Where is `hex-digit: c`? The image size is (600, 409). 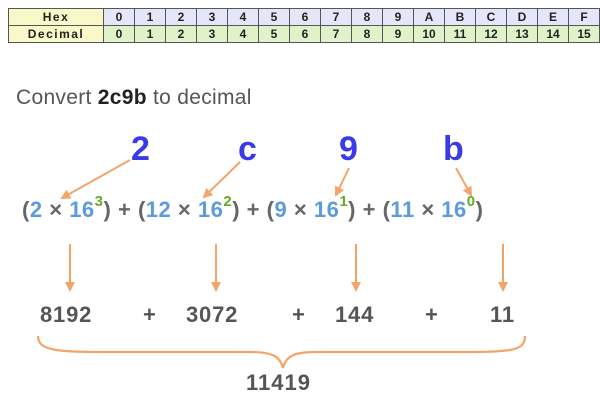 hex-digit: c is located at coordinates (247, 149).